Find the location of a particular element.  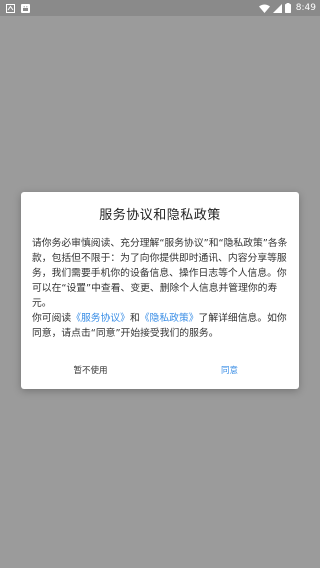

status-left is located at coordinates (18, 8).